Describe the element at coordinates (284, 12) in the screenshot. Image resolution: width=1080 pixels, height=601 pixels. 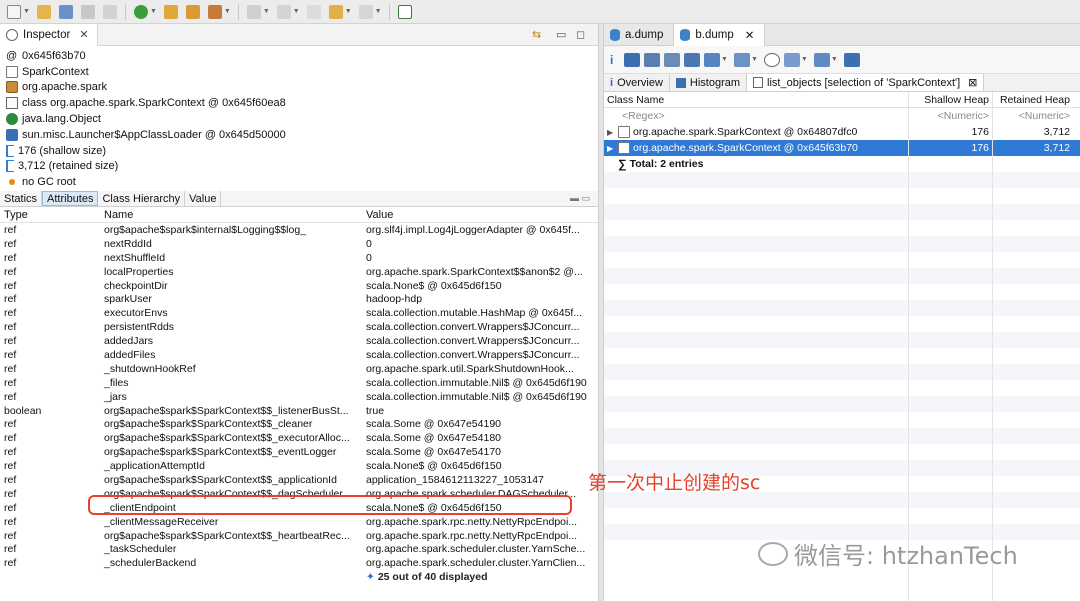
I see `next-annotation-icon` at that location.